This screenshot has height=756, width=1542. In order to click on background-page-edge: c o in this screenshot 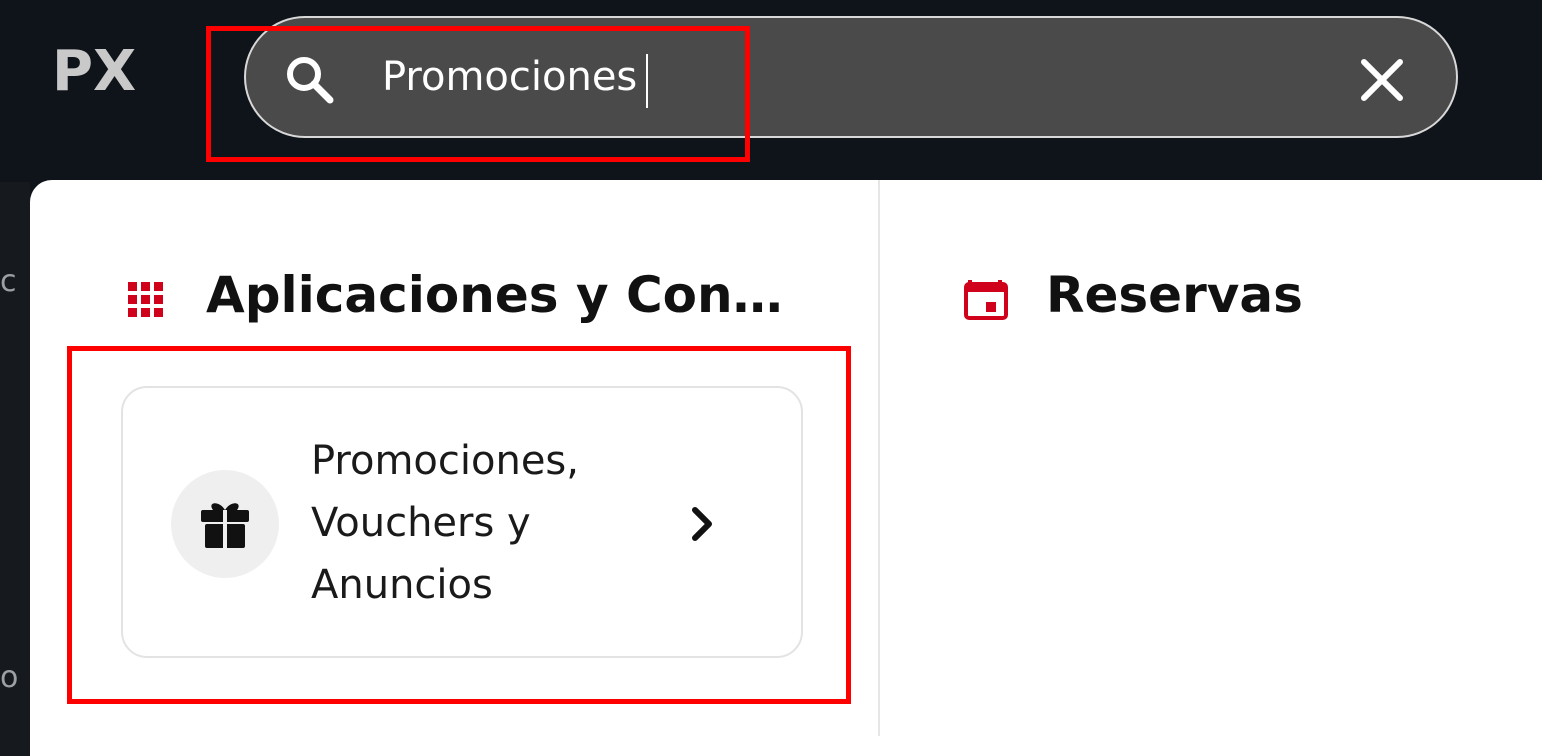, I will do `click(15, 469)`.